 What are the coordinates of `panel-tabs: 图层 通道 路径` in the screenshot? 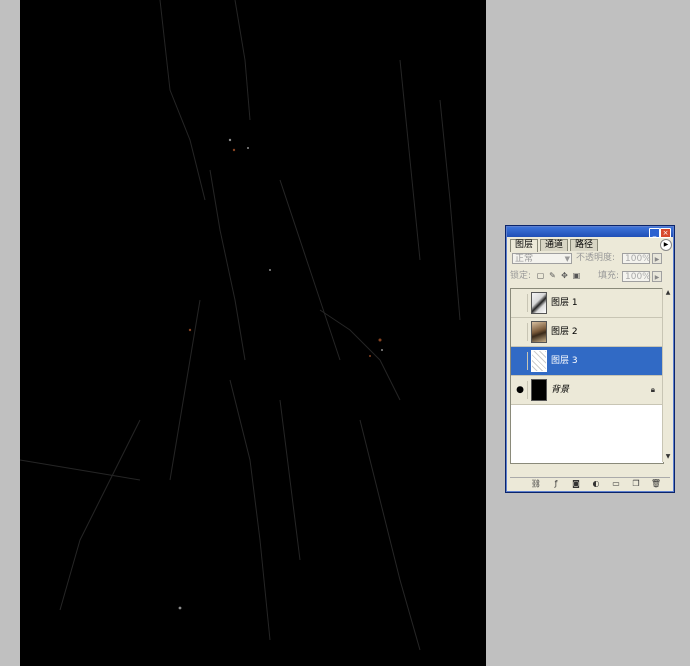 It's located at (590, 245).